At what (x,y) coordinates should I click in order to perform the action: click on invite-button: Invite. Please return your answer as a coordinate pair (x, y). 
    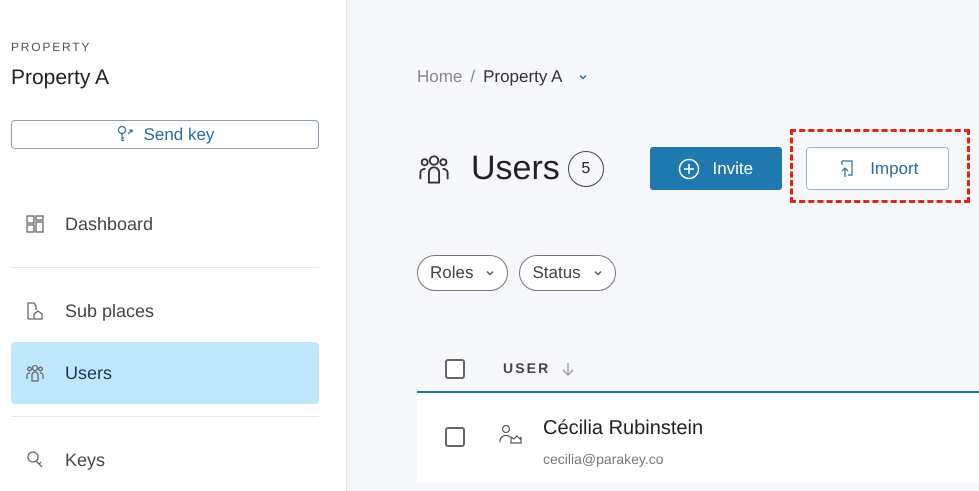
    Looking at the image, I should click on (716, 168).